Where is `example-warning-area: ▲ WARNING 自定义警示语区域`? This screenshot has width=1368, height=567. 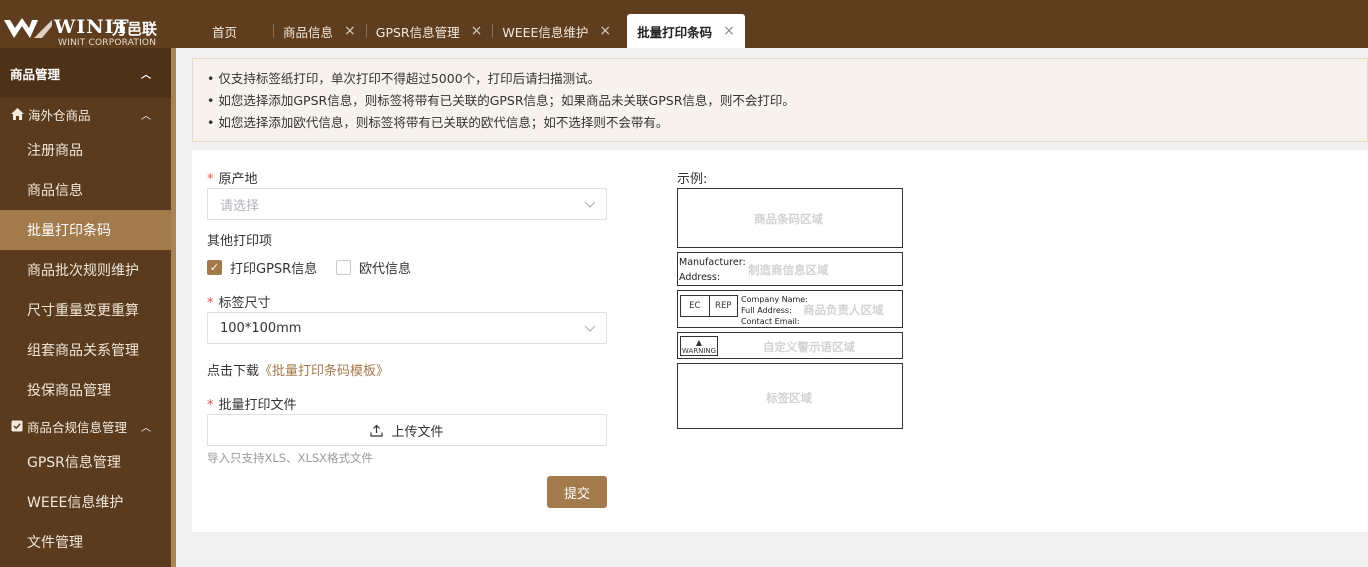 example-warning-area: ▲ WARNING 自定义警示语区域 is located at coordinates (790, 345).